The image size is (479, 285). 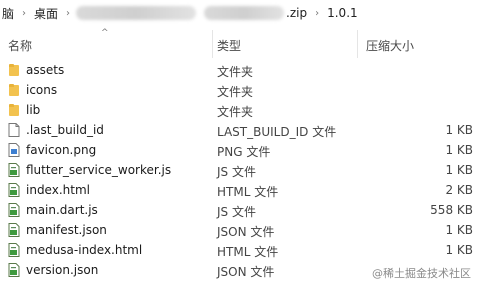 I want to click on file-name: version.json, so click(x=62, y=270).